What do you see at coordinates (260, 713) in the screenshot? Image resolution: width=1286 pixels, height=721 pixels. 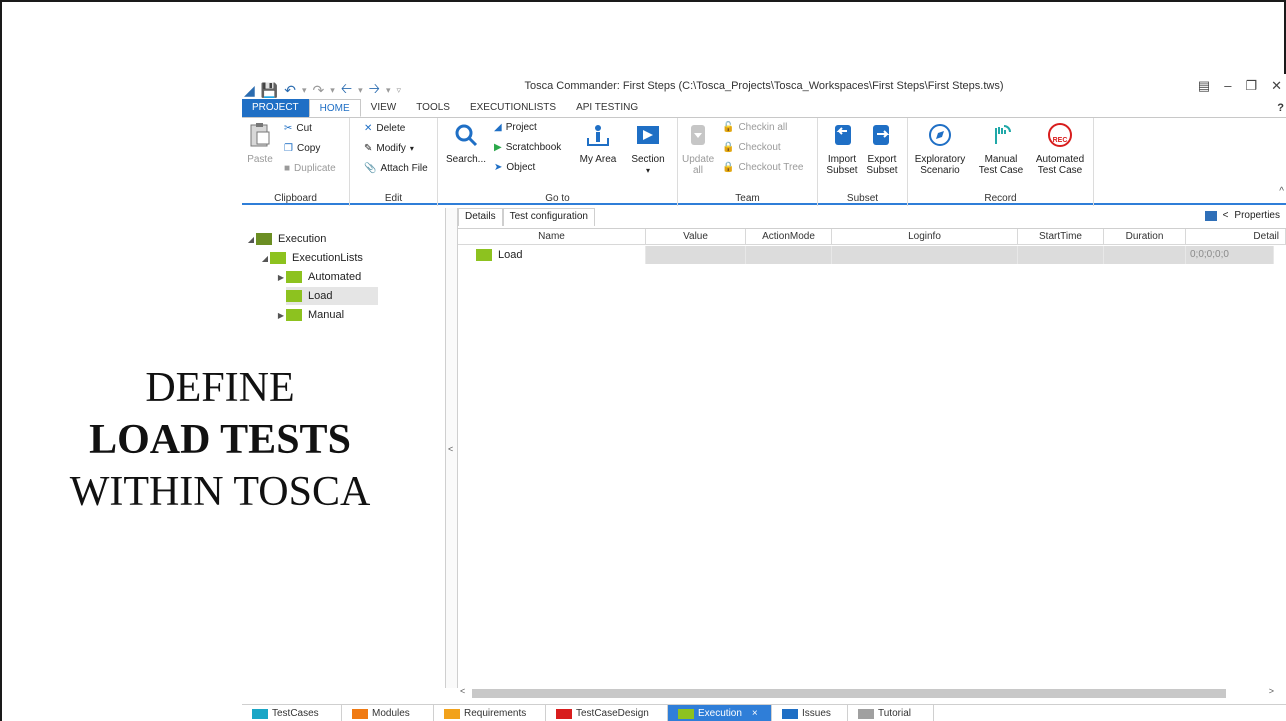 I see `testcases-folder-icon` at bounding box center [260, 713].